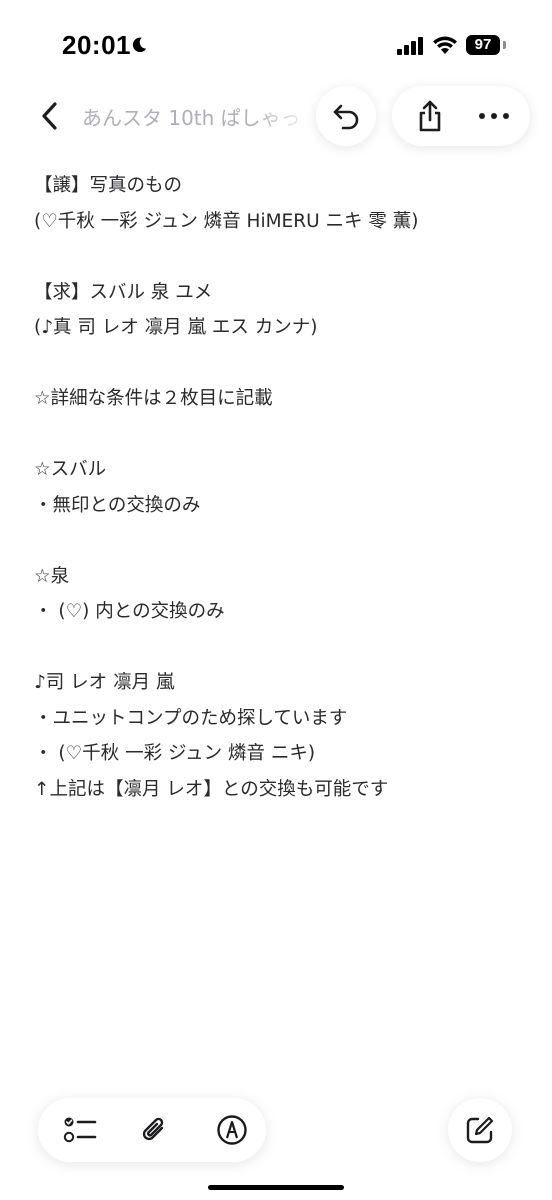  Describe the element at coordinates (153, 398) in the screenshot. I see `note-line: ☆詳細な条件は２枚目に記載` at that location.